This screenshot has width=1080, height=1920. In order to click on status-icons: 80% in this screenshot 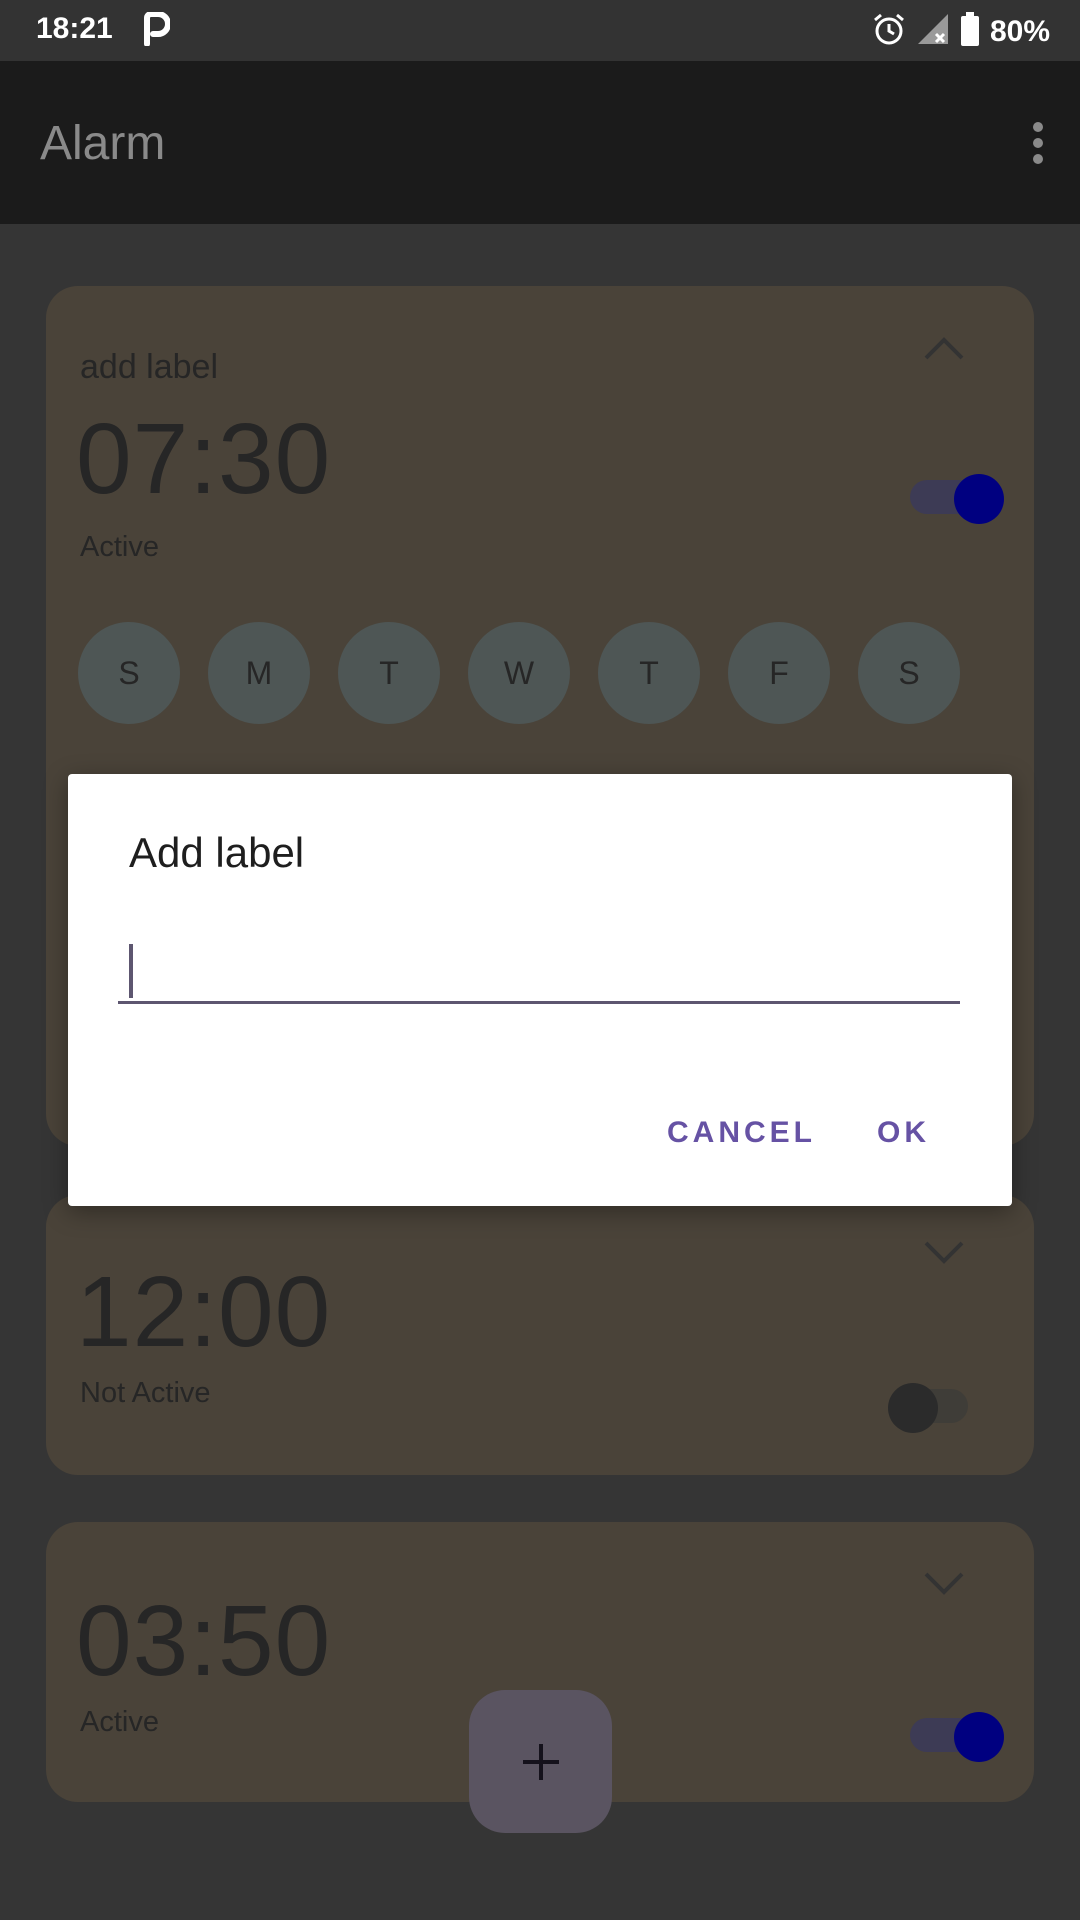, I will do `click(961, 31)`.